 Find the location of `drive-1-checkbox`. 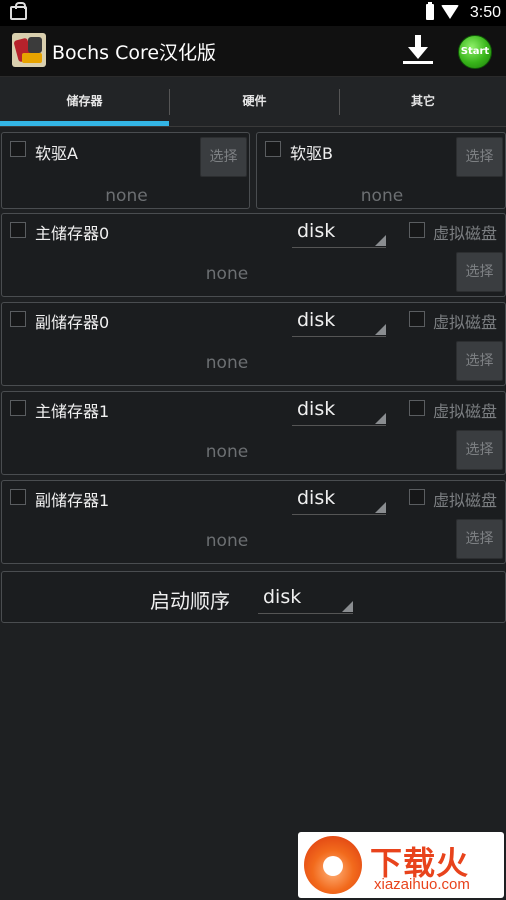

drive-1-checkbox is located at coordinates (18, 319).